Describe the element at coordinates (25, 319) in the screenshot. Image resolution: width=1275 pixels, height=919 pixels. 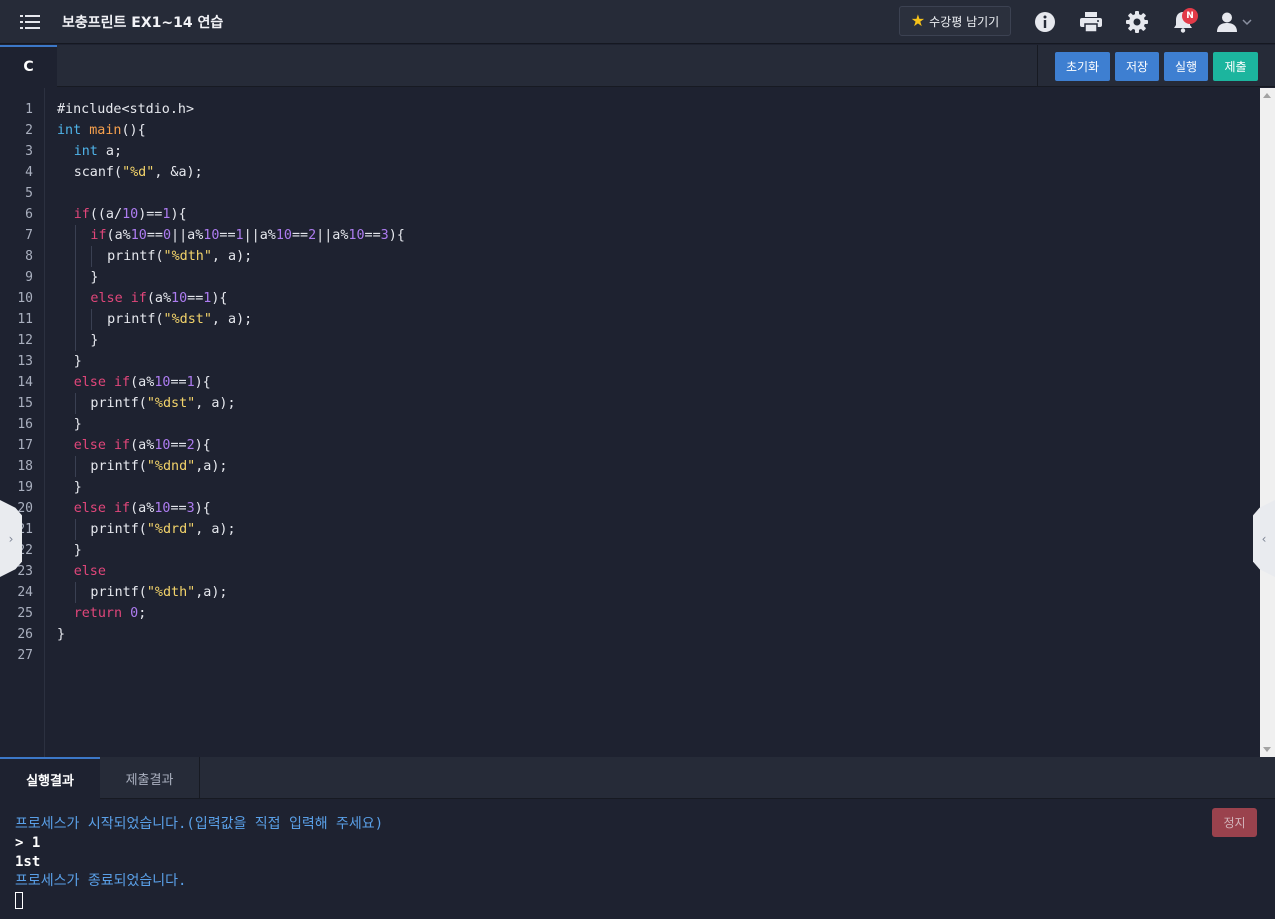
I see `line-number: 11` at that location.